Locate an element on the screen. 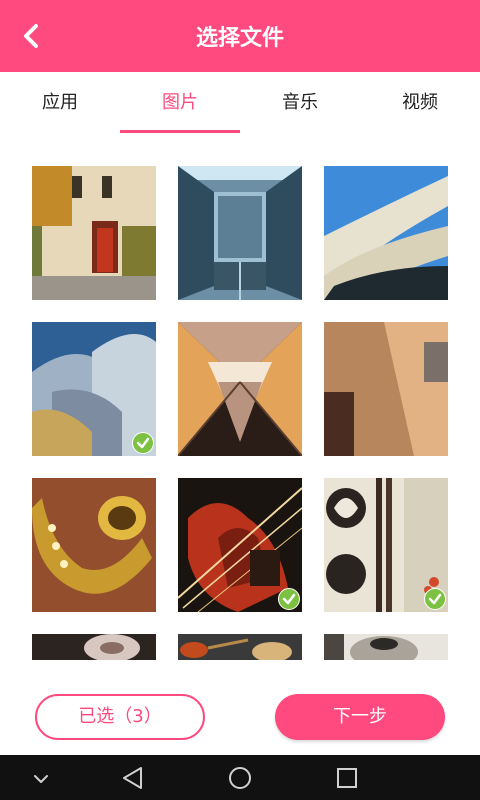 This screenshot has width=480, height=800. tab-videos: 视频 is located at coordinates (420, 104).